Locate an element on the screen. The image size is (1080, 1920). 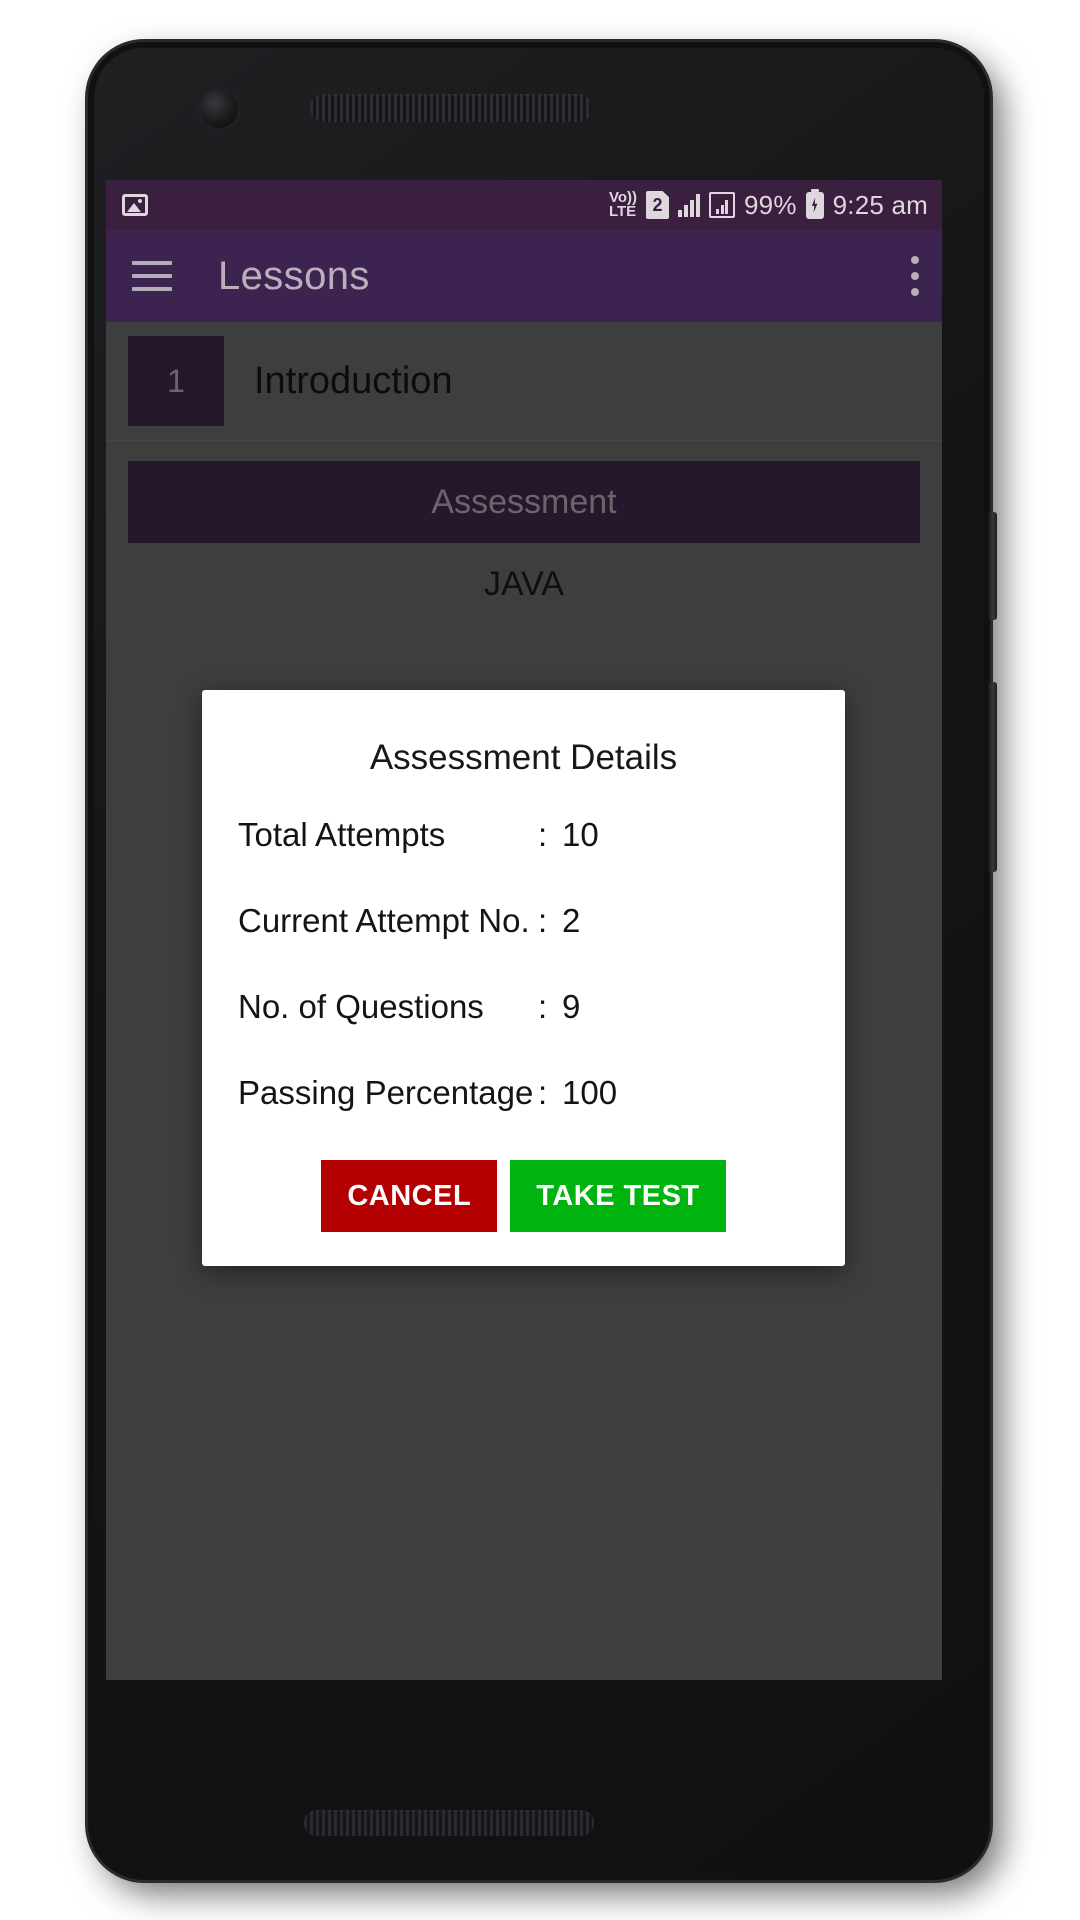
bottom-speaker-grille is located at coordinates (449, 1823).